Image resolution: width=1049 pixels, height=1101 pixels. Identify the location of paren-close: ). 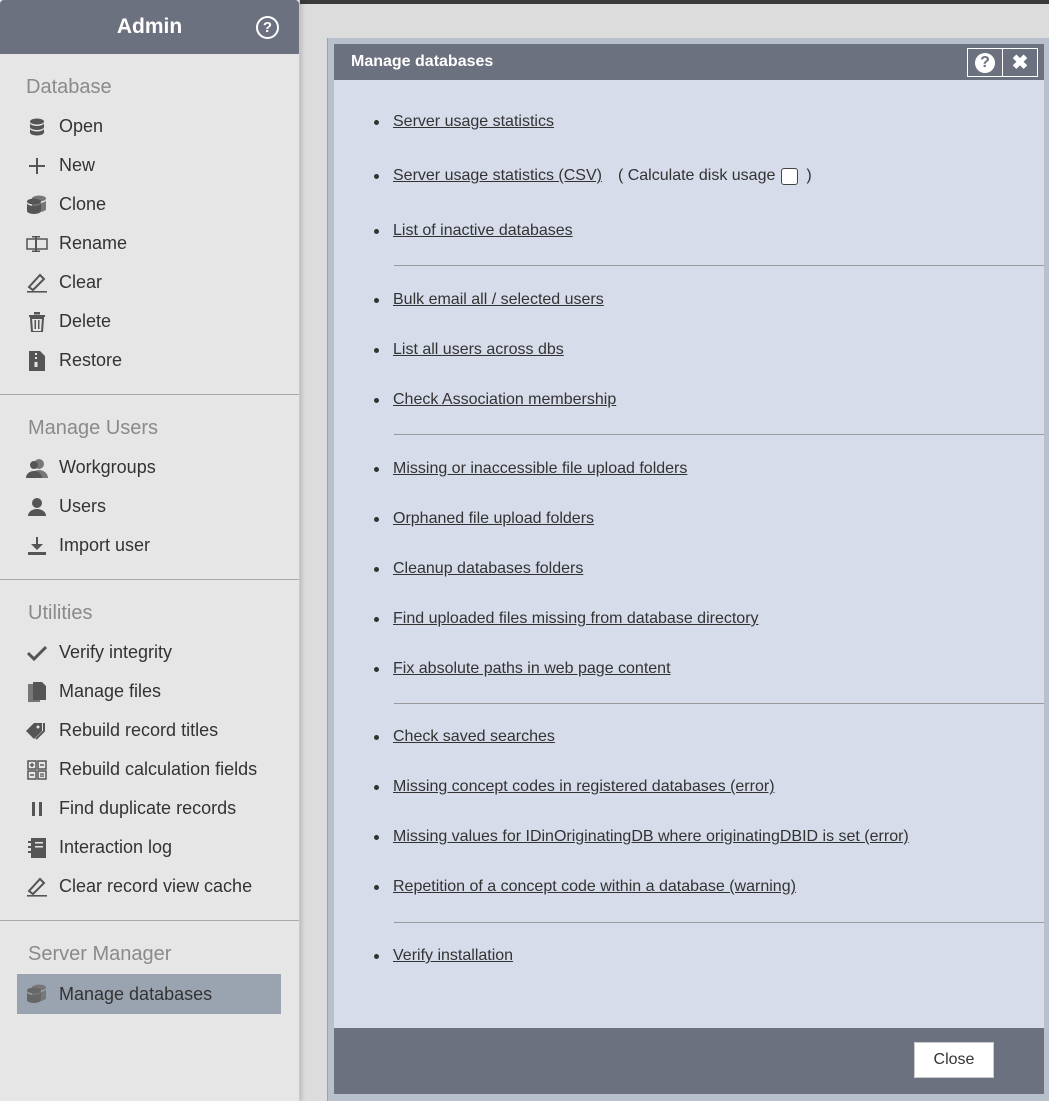
(809, 175).